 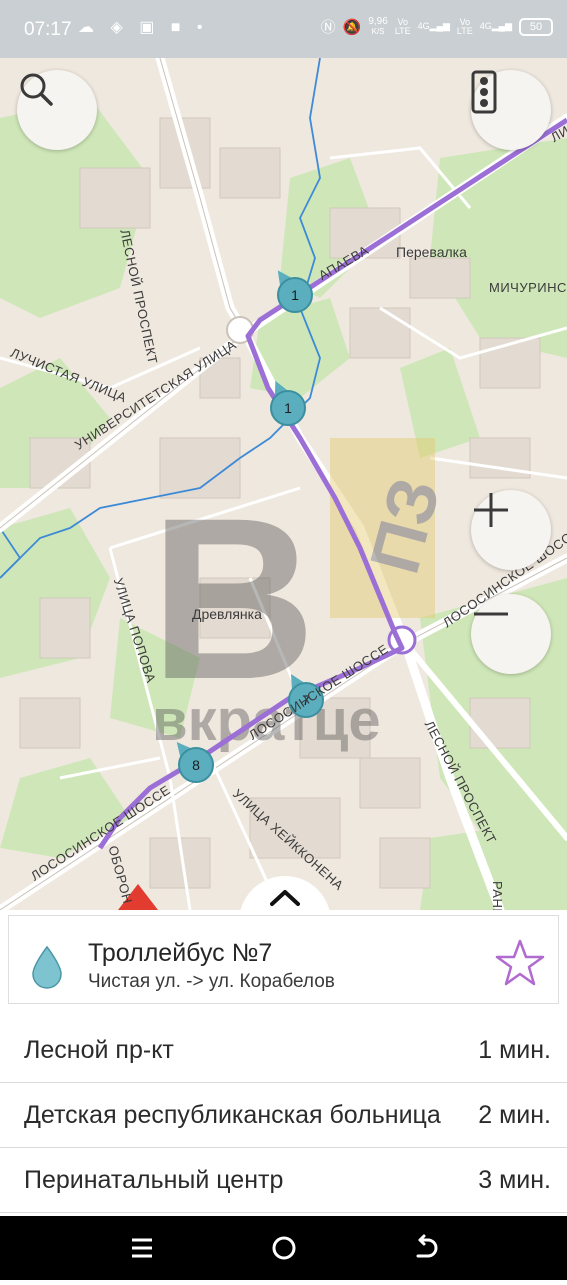 What do you see at coordinates (57, 110) in the screenshot?
I see `search-button` at bounding box center [57, 110].